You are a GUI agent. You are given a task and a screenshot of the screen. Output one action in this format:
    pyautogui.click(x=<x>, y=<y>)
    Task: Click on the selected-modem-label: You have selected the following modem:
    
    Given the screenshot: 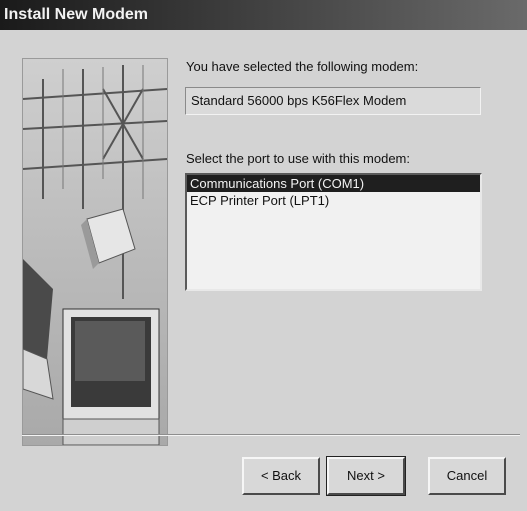 What is the action you would take?
    pyautogui.click(x=302, y=66)
    